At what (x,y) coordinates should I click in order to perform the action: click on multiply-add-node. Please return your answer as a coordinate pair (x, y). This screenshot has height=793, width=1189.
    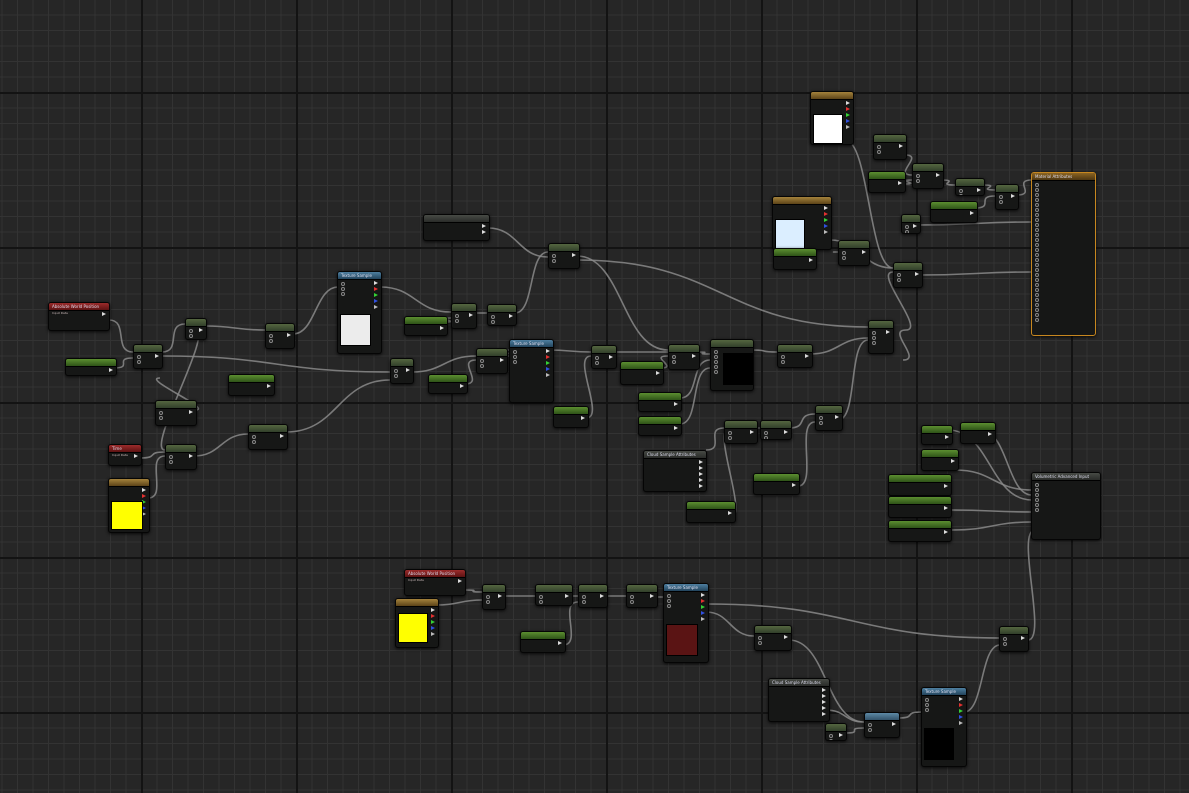
    Looking at the image, I should click on (176, 413).